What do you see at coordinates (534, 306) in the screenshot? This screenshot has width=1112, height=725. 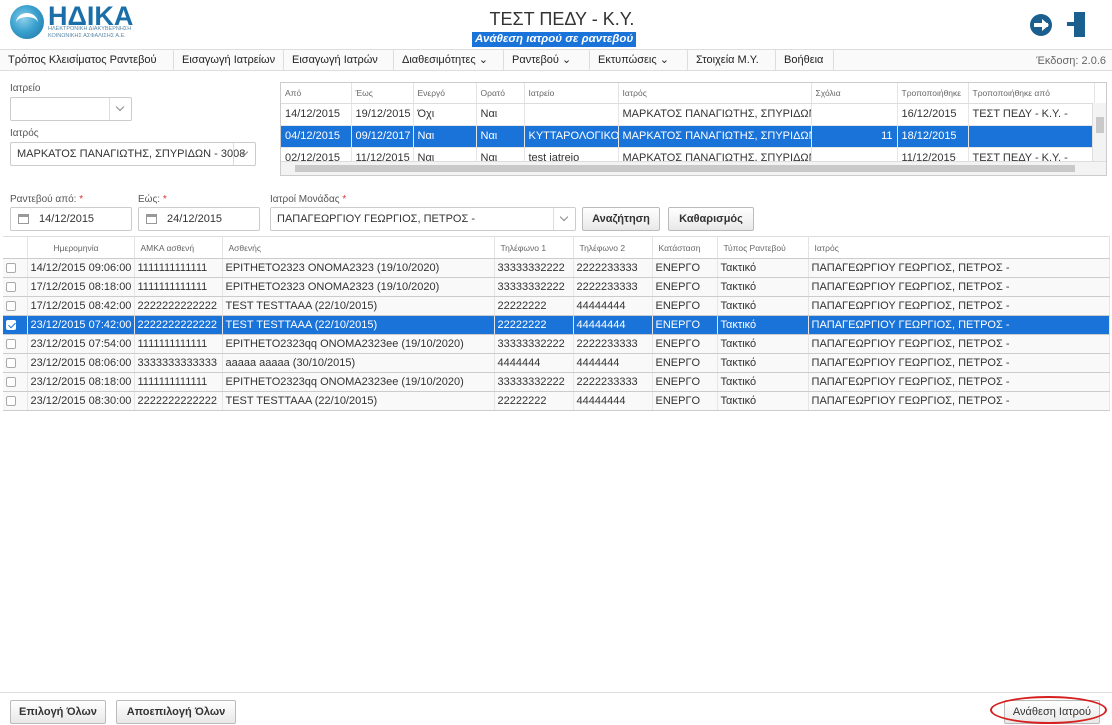 I see `cell-phone1: 22222222` at bounding box center [534, 306].